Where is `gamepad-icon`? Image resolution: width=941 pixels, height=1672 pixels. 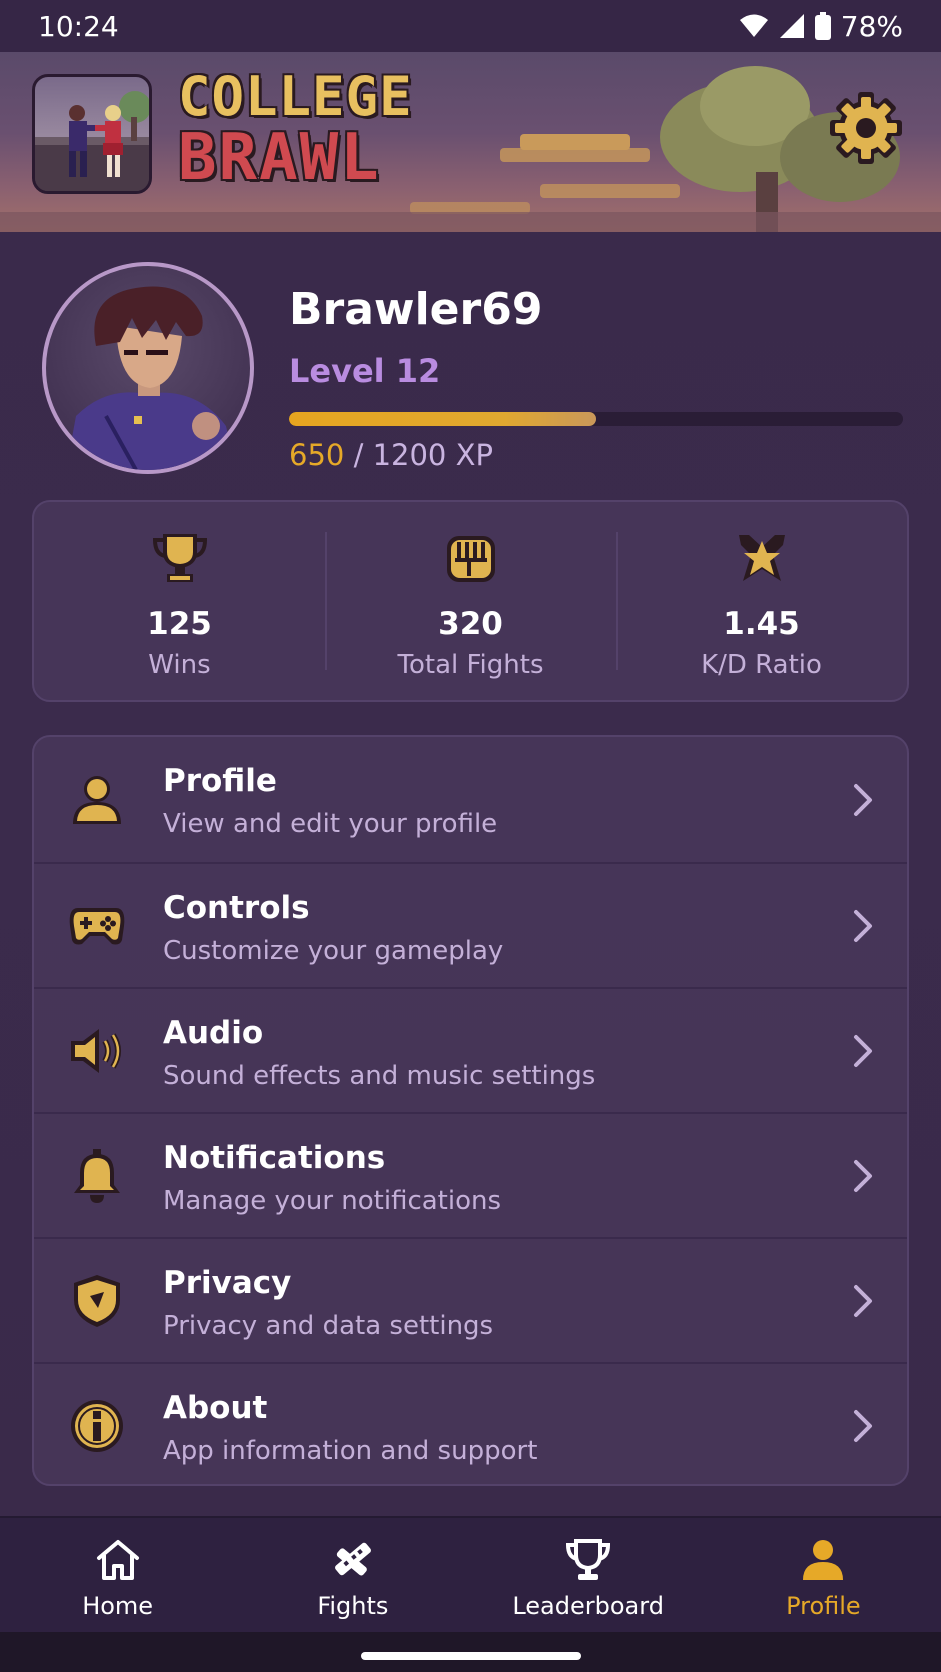
gamepad-icon is located at coordinates (97, 926).